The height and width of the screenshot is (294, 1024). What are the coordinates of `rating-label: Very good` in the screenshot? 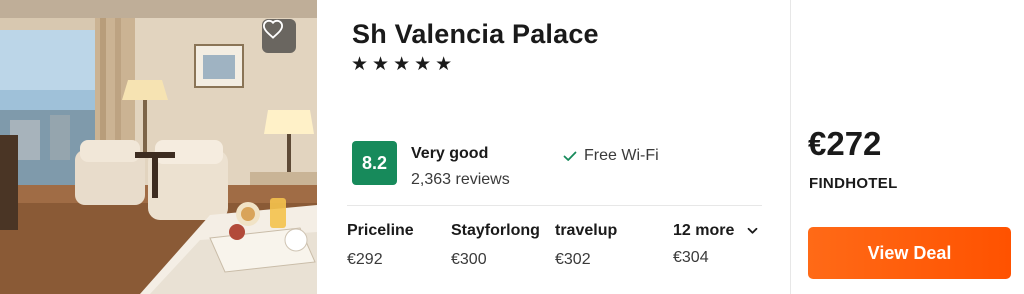 It's located at (450, 153).